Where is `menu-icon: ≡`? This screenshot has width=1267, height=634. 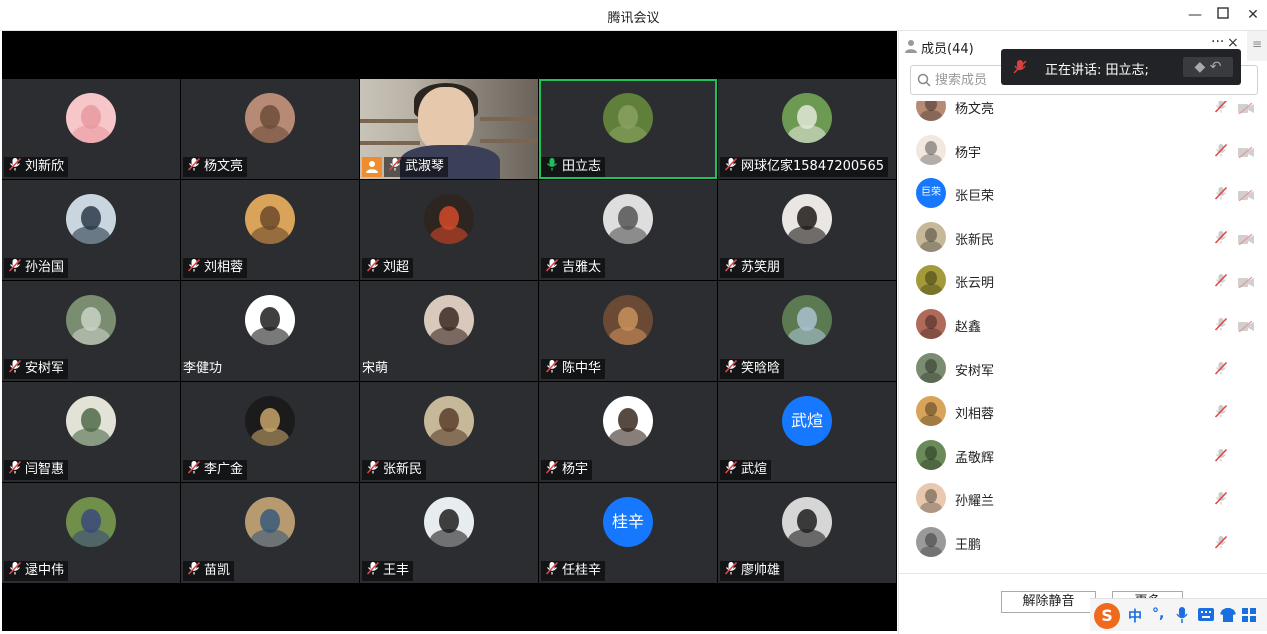 menu-icon: ≡ is located at coordinates (1257, 46).